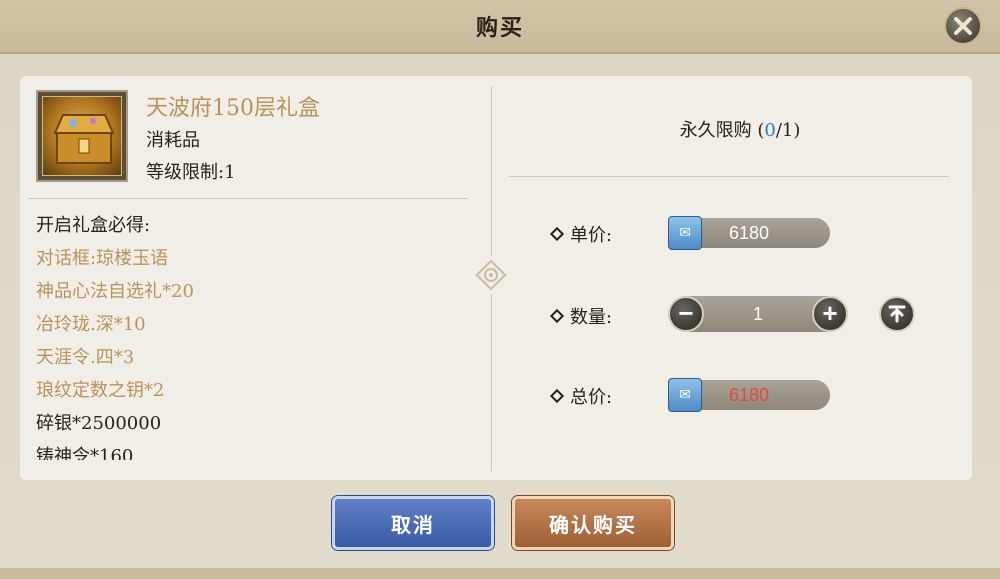  Describe the element at coordinates (686, 314) in the screenshot. I see `decrease-button: −` at that location.